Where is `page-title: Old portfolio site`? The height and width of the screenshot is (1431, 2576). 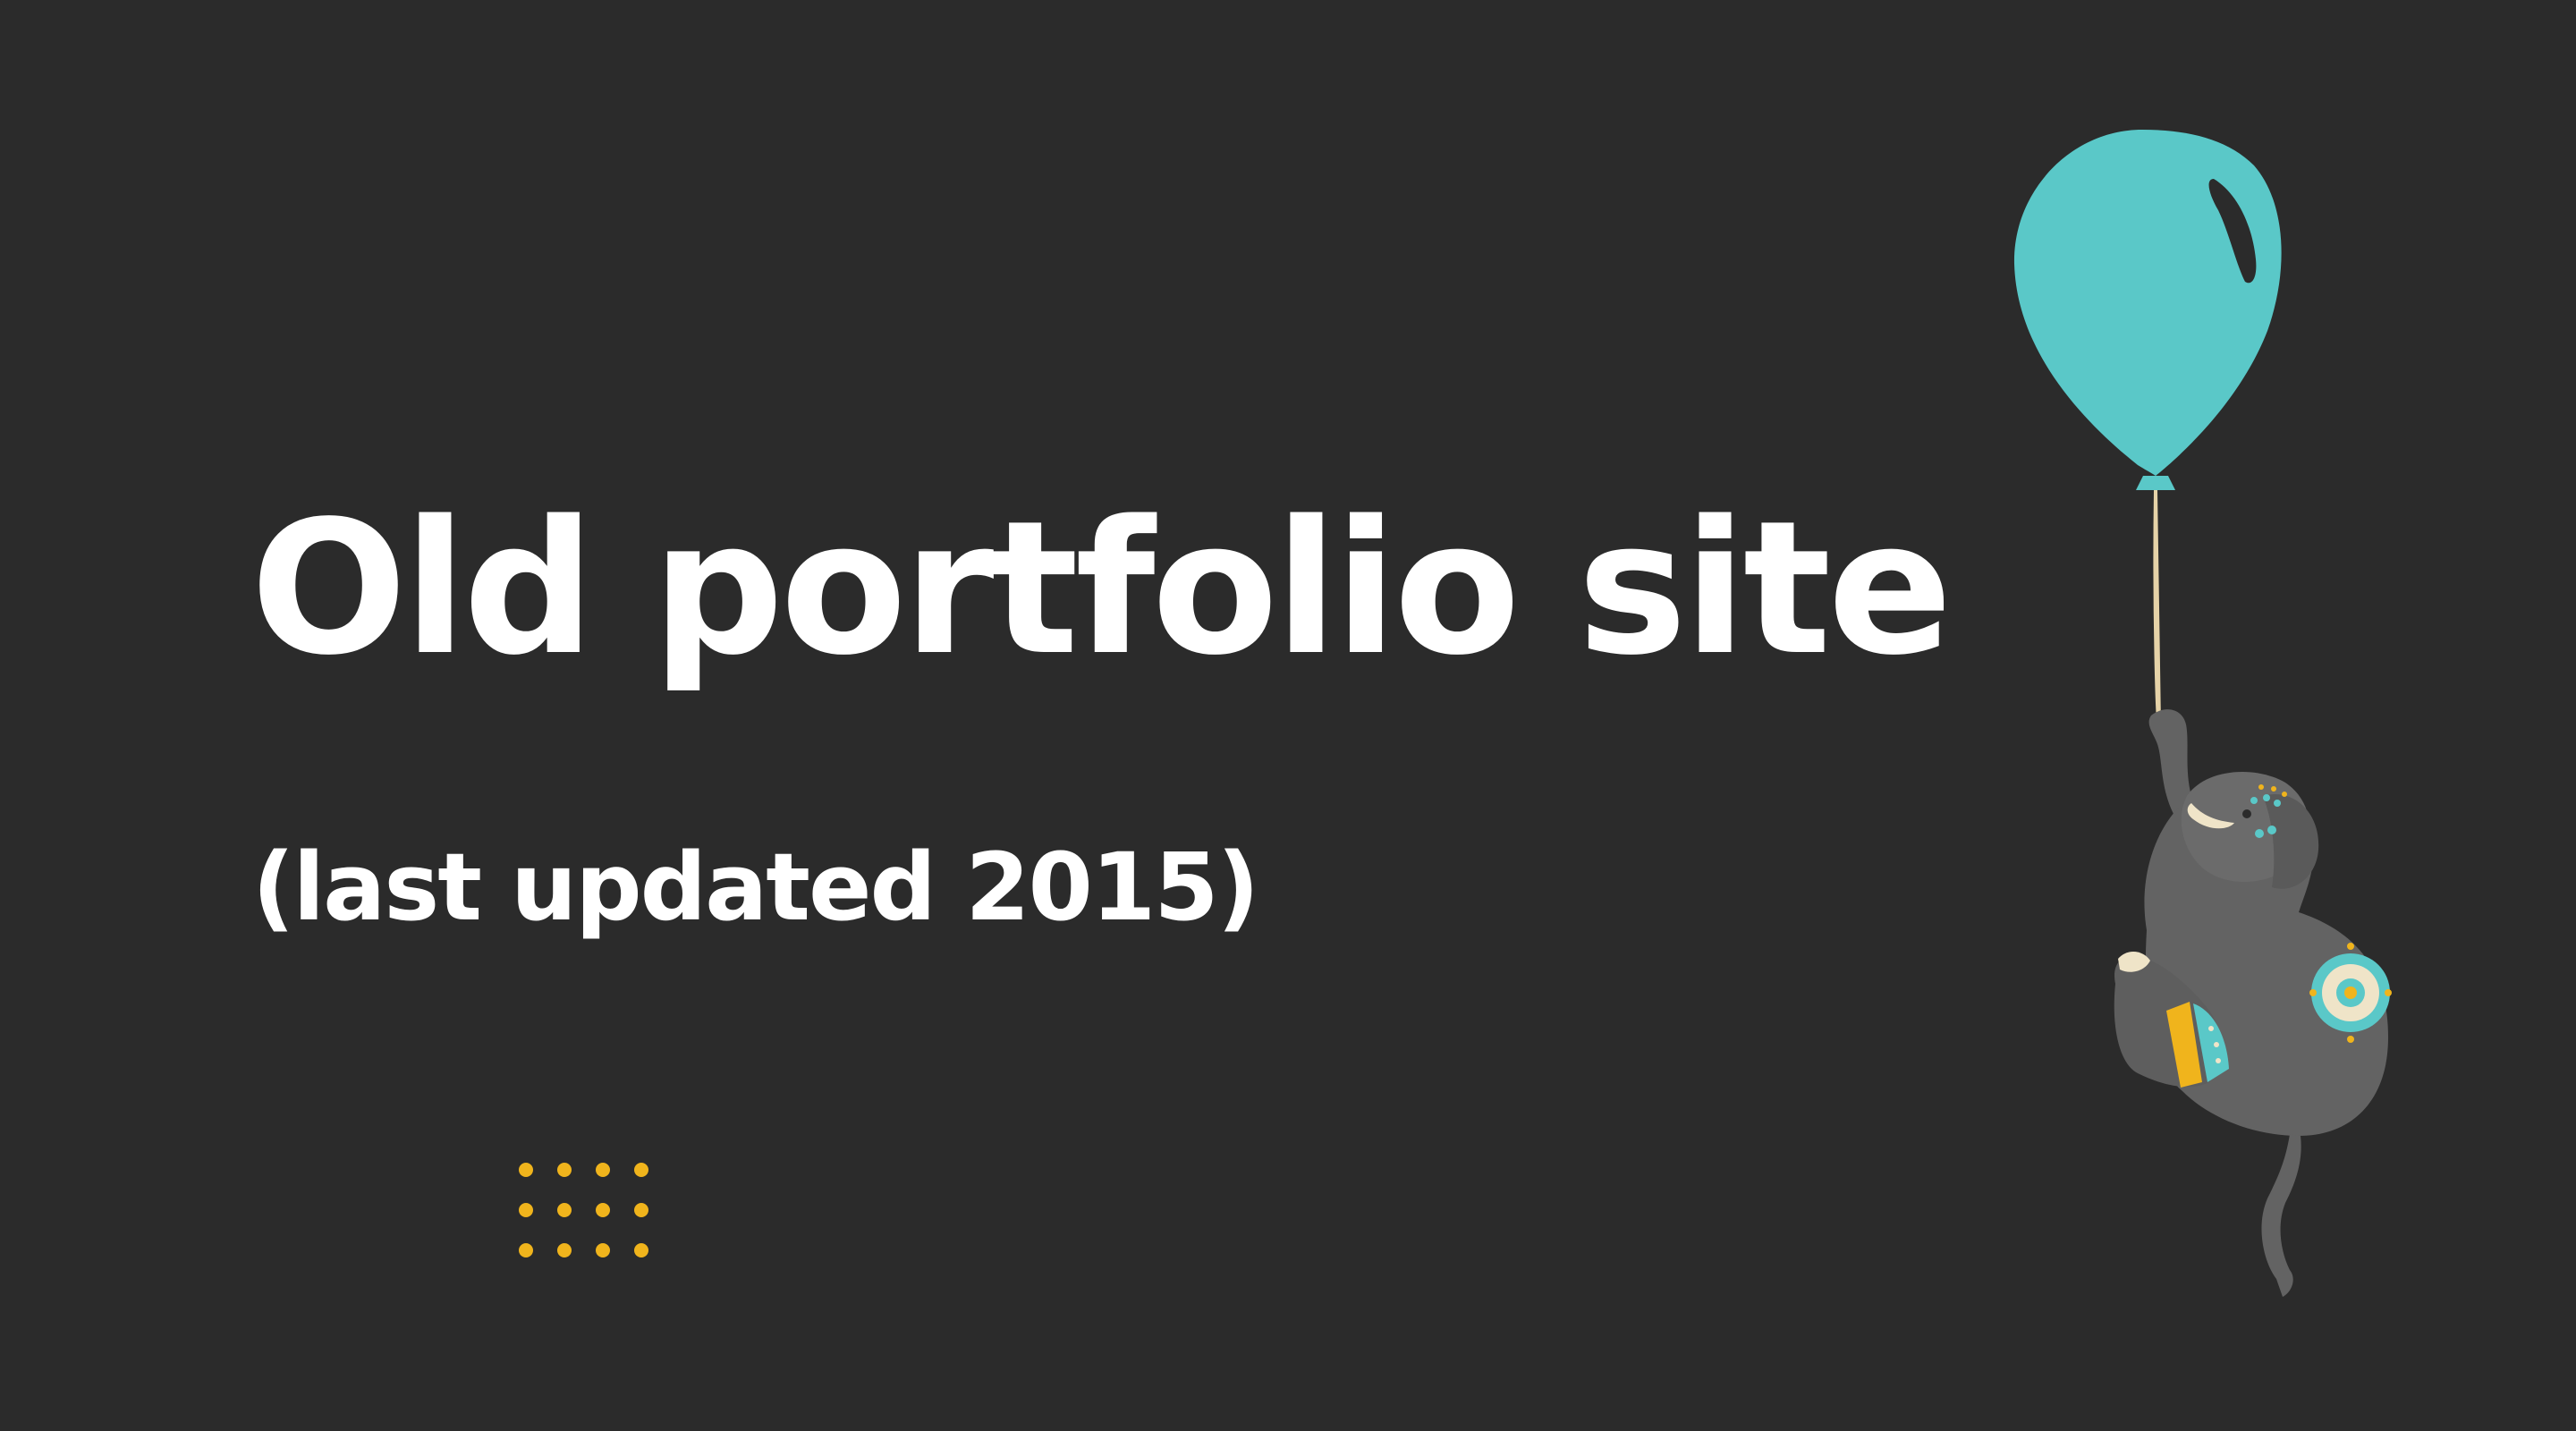
page-title: Old portfolio site is located at coordinates (1101, 589).